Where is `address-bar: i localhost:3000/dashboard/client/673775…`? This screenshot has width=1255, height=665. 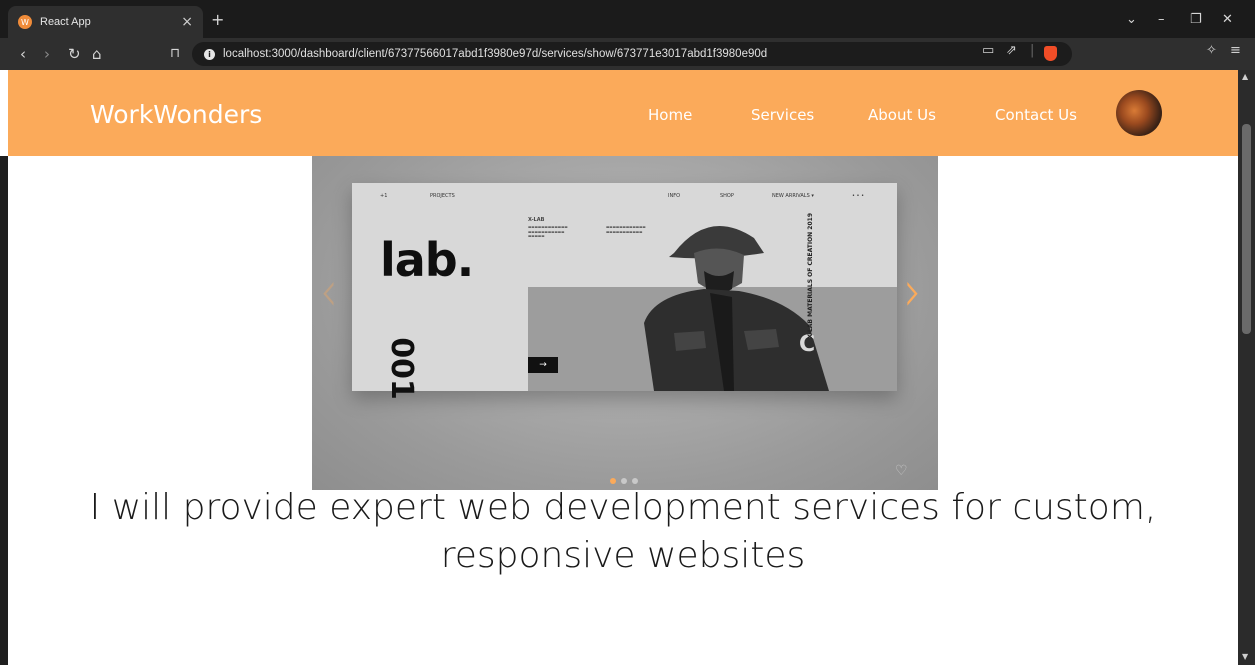
address-bar: i localhost:3000/dashboard/client/673775… is located at coordinates (632, 54).